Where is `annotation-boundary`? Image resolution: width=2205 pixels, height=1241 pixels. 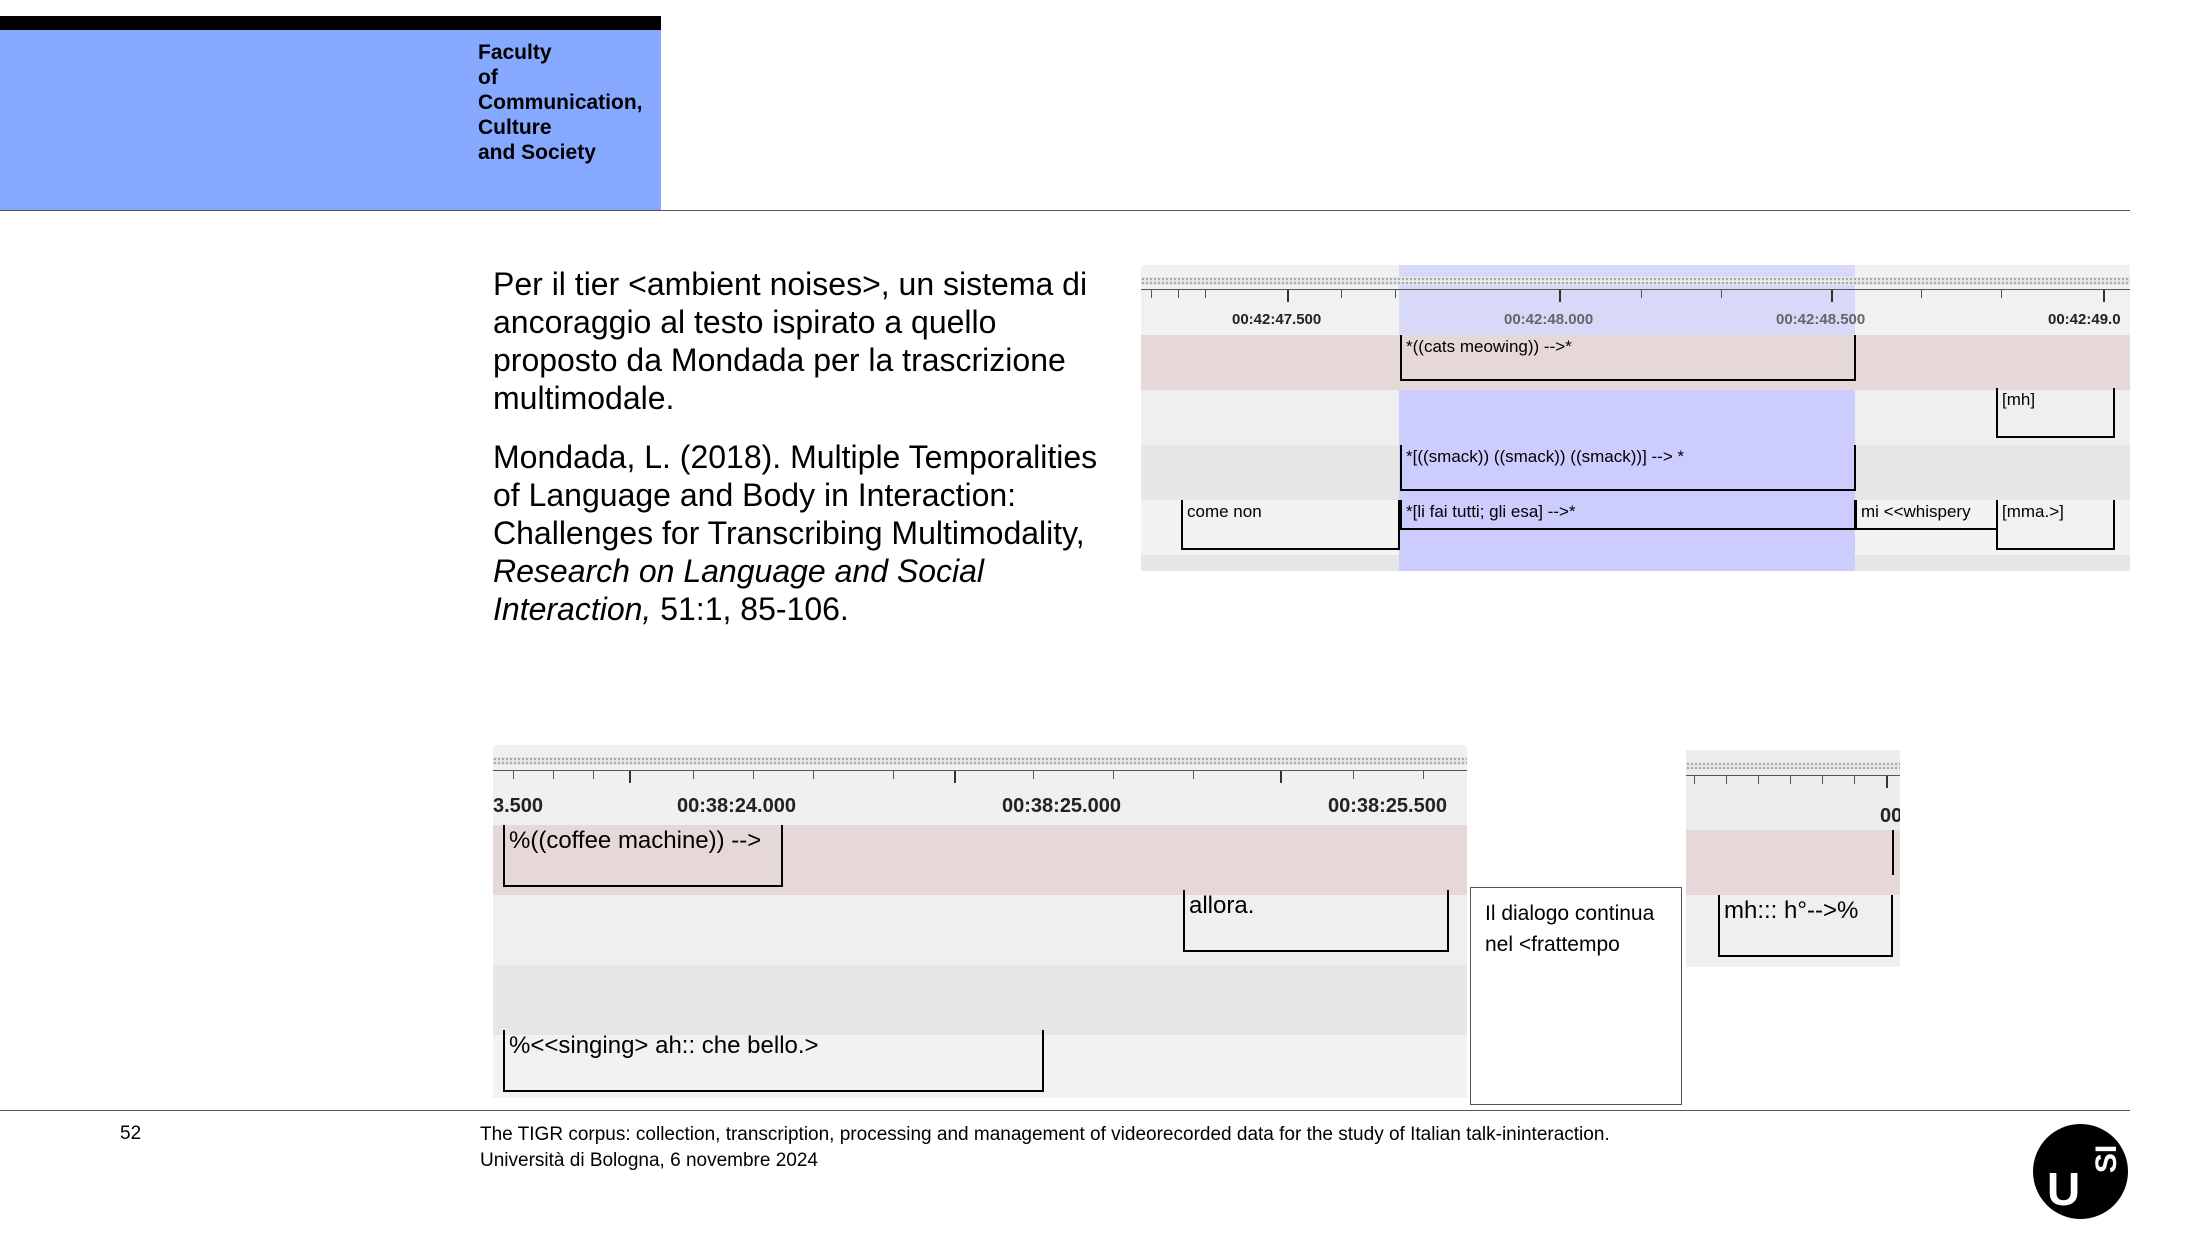
annotation-boundary is located at coordinates (1893, 852).